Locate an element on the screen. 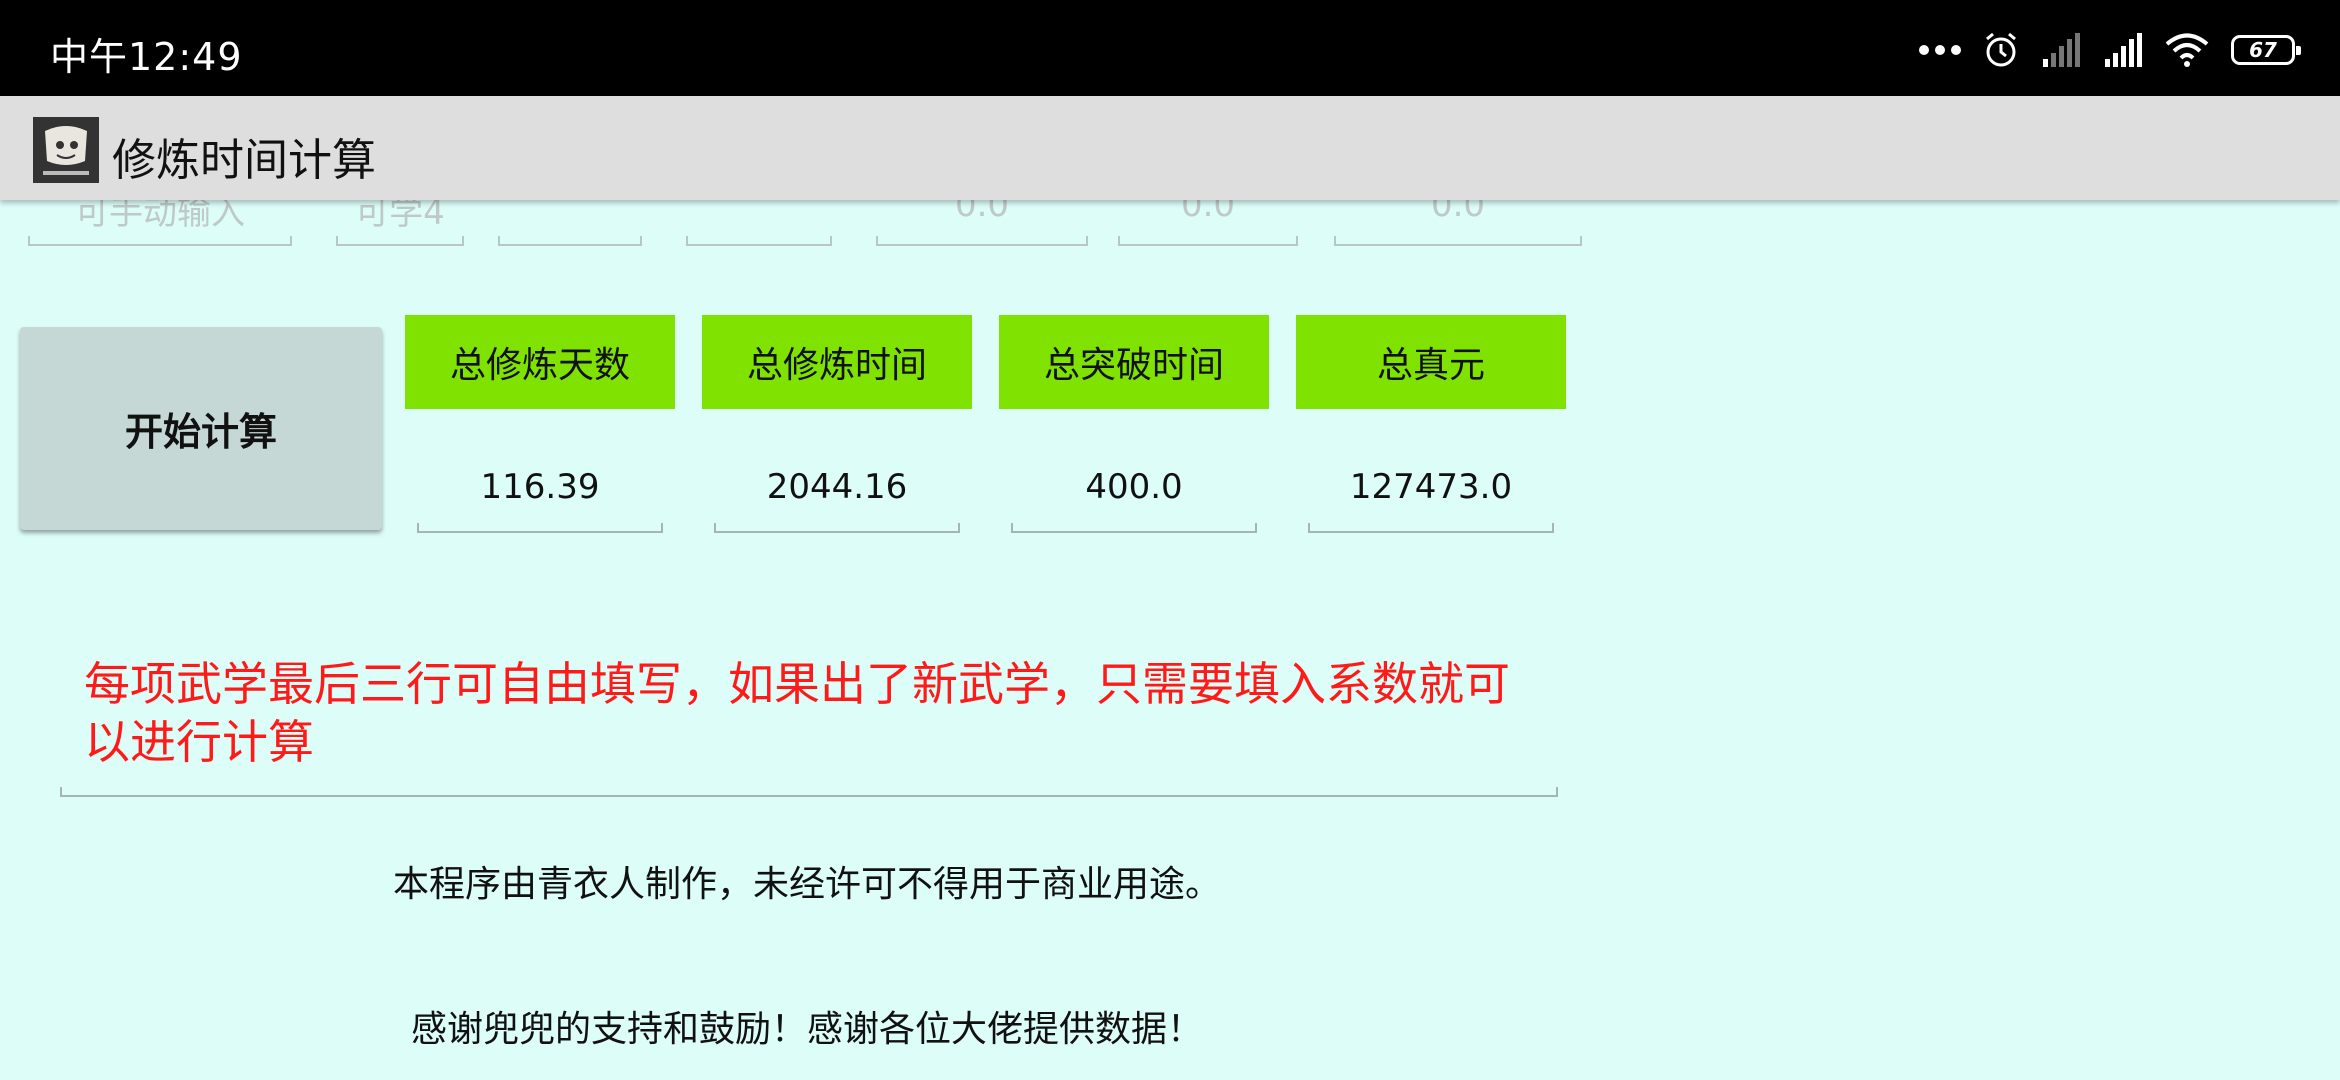  author-notice: 本程序由青衣人制作，未经许可不得用于商业用途。 is located at coordinates (806, 884).